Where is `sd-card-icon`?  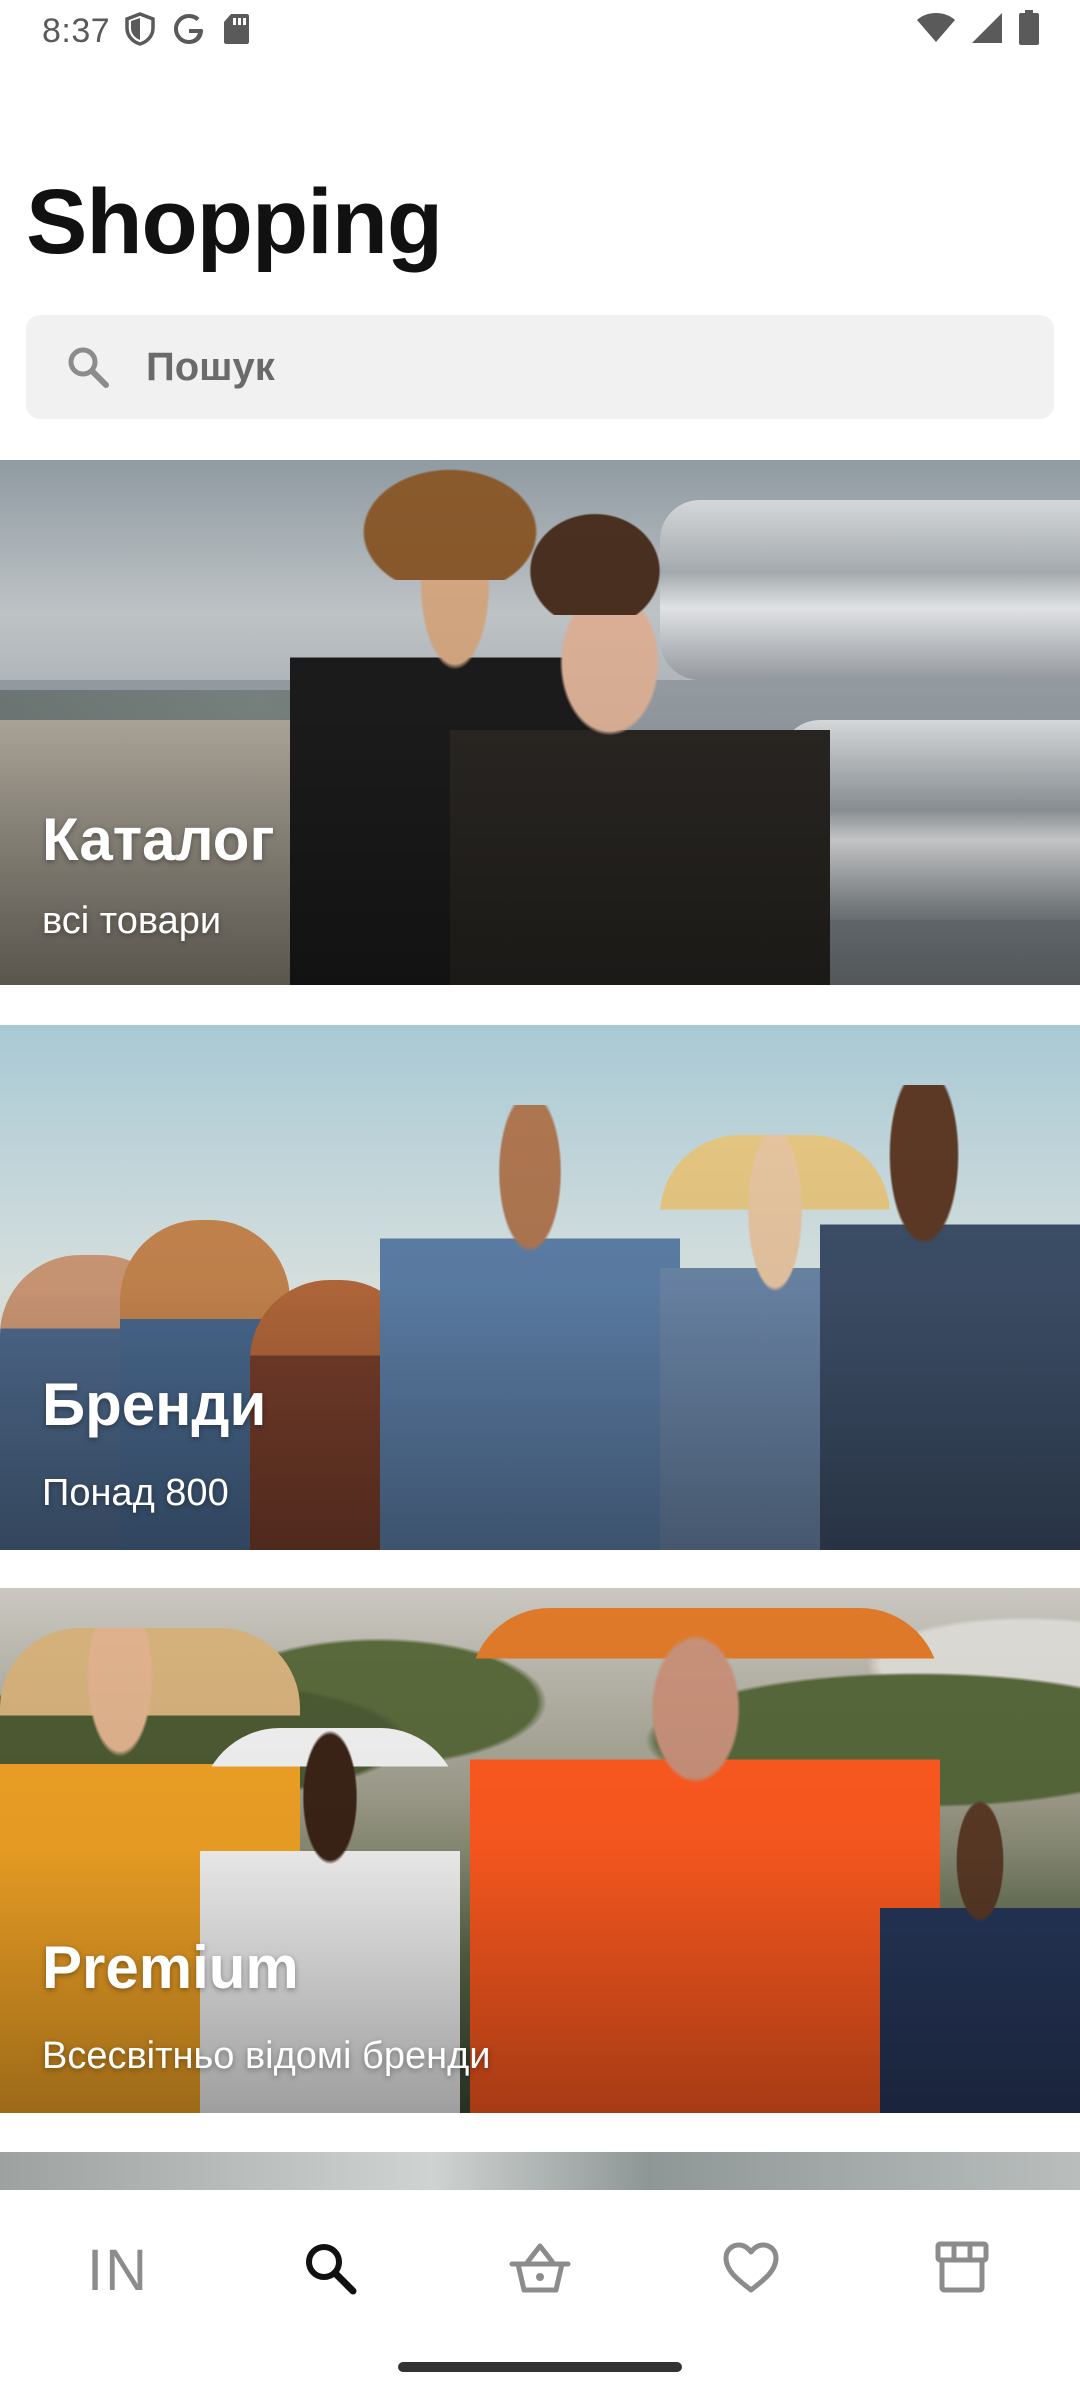 sd-card-icon is located at coordinates (236, 29).